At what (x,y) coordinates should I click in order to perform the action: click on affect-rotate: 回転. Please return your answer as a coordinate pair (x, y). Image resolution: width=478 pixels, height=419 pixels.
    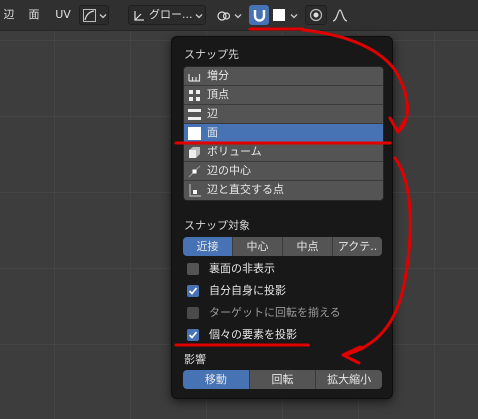
    Looking at the image, I should click on (283, 379).